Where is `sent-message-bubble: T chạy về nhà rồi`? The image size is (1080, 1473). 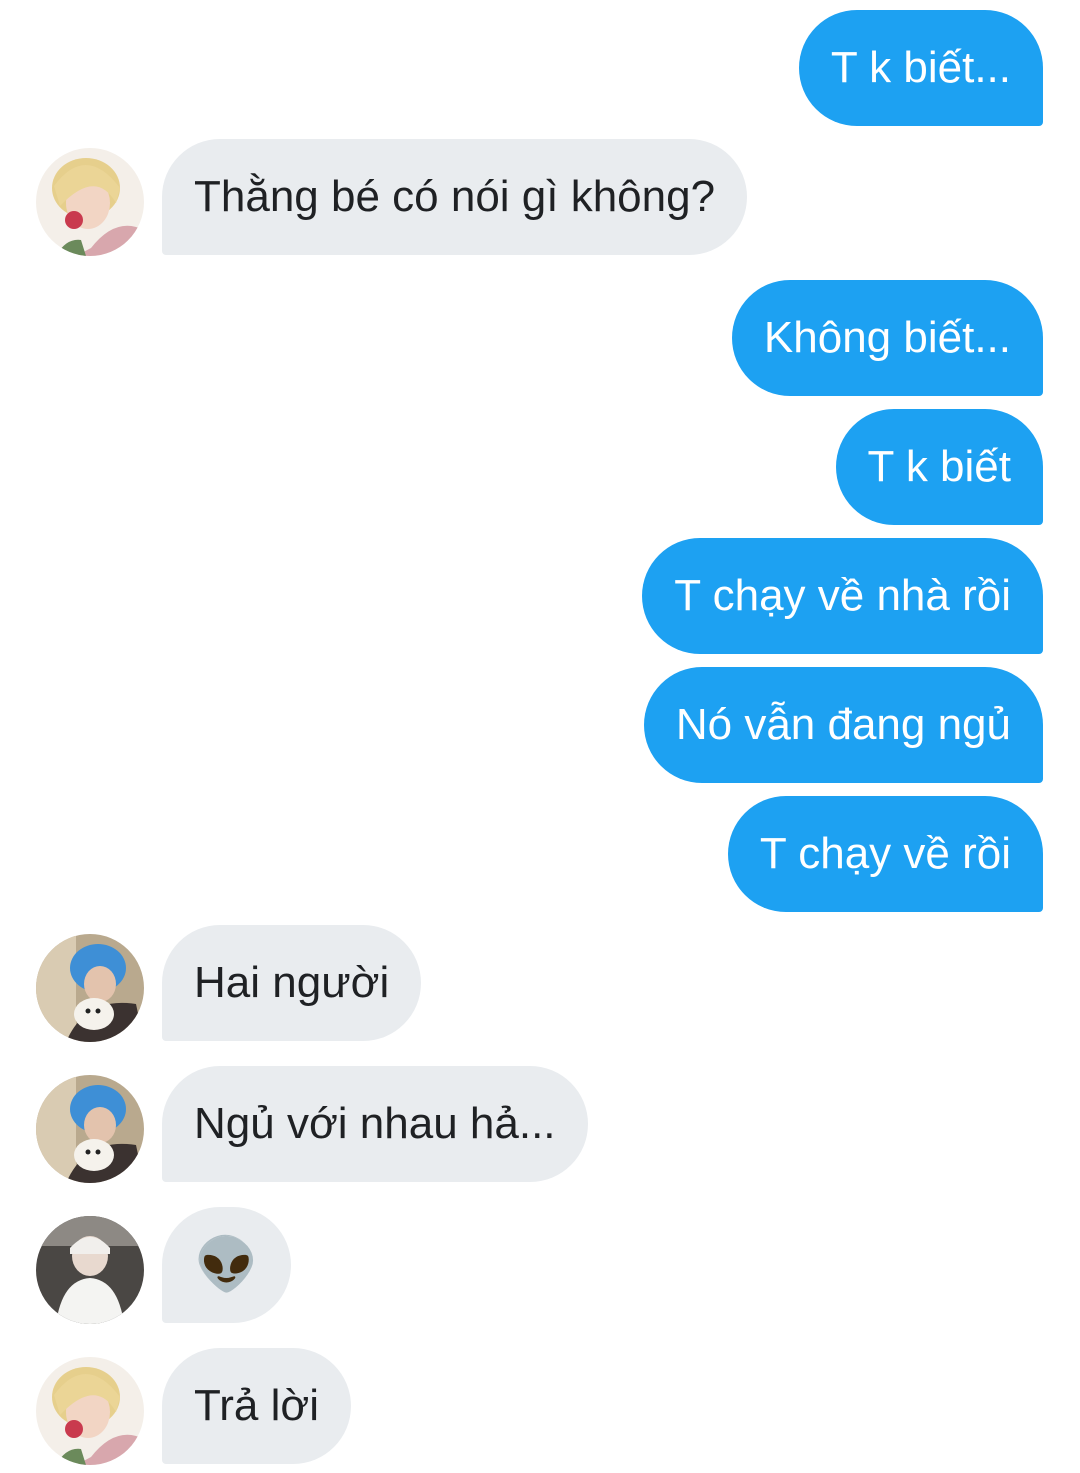
sent-message-bubble: T chạy về nhà rồi is located at coordinates (842, 596).